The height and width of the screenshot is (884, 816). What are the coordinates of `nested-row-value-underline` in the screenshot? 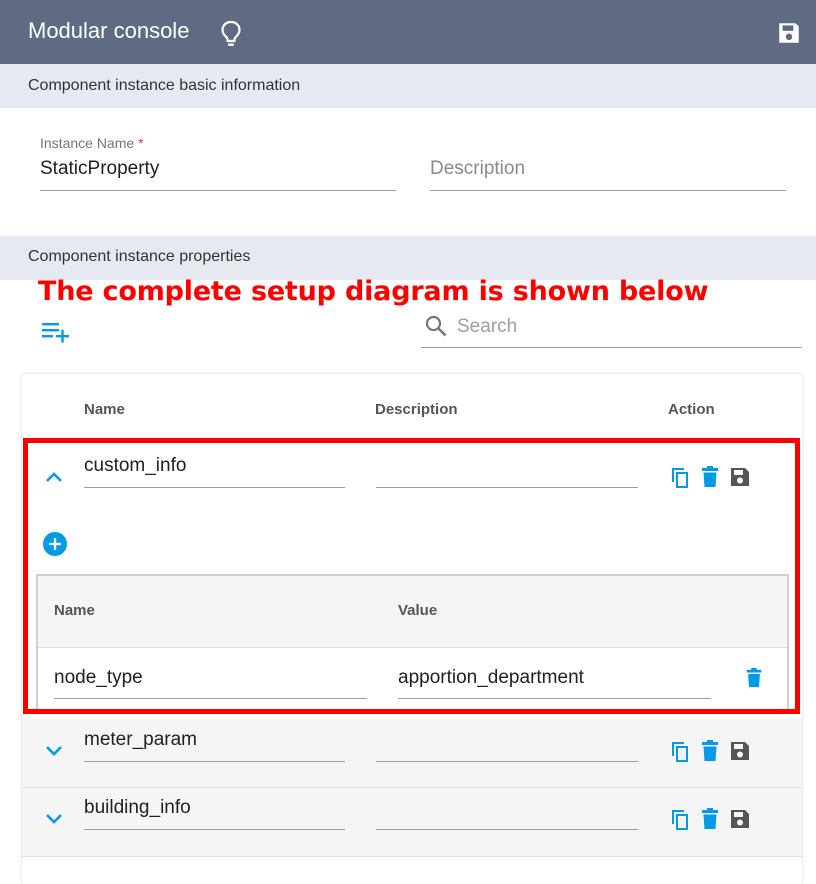 It's located at (554, 698).